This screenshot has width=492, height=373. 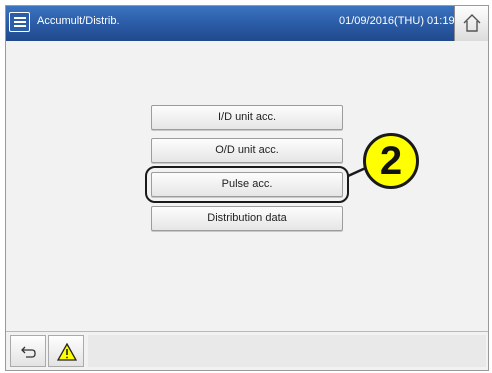 I want to click on date-time: 01/09/2016(THU) 01:19, so click(x=397, y=21).